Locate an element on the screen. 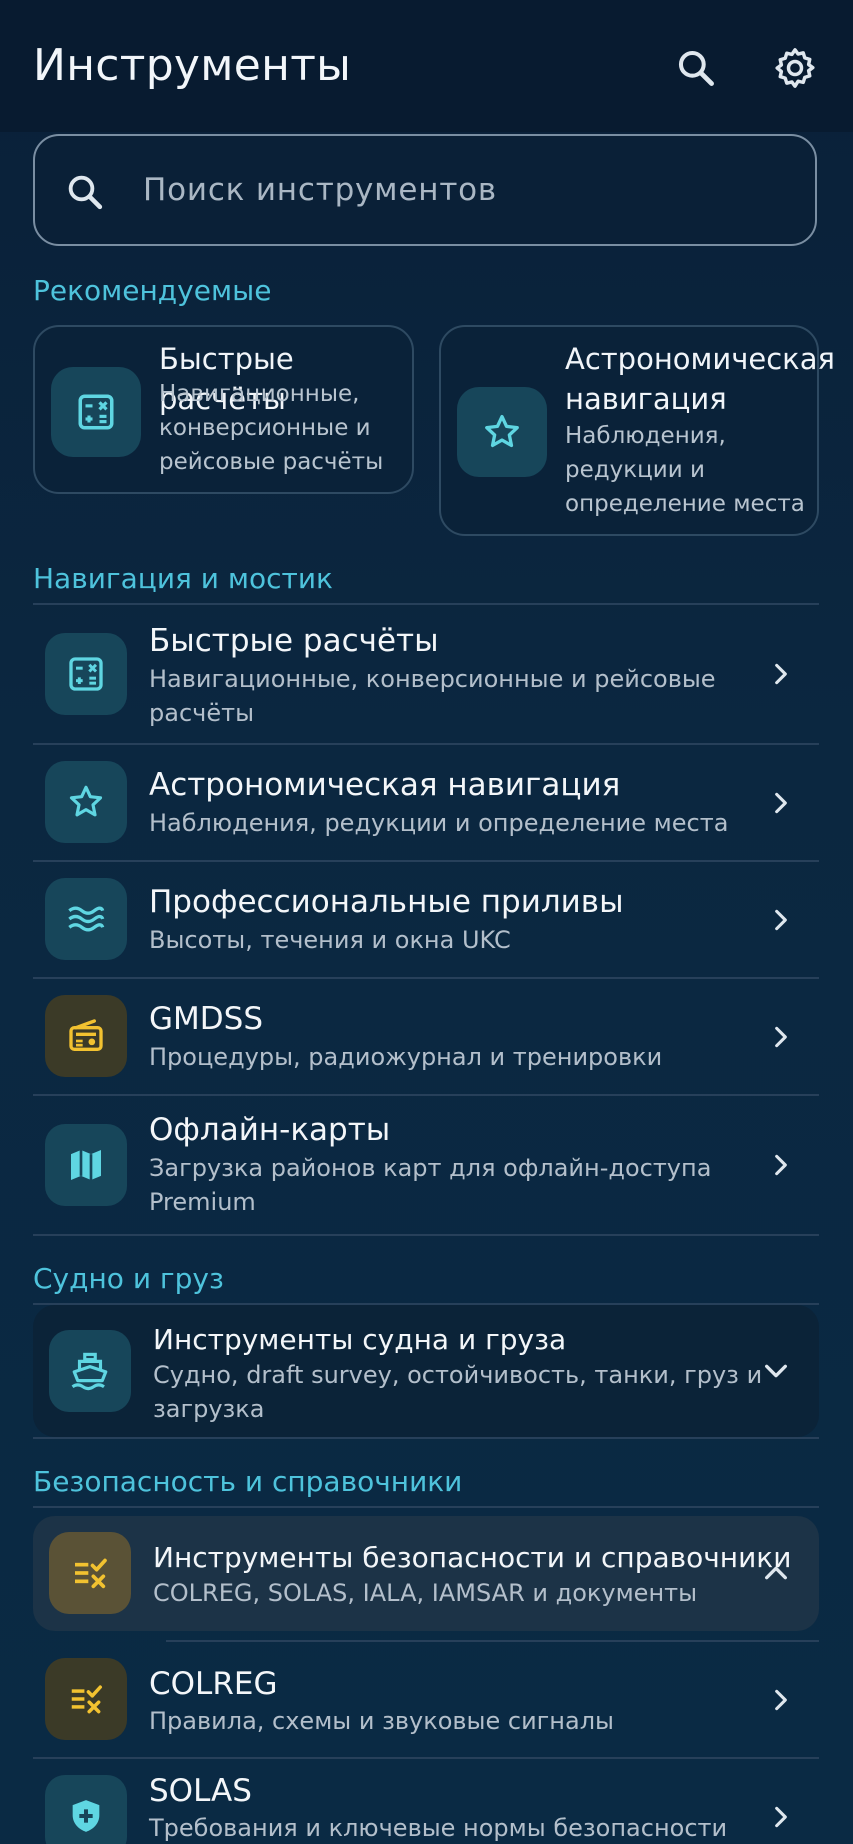 The height and width of the screenshot is (1844, 853). search-input: Поиск инструментов is located at coordinates (425, 190).